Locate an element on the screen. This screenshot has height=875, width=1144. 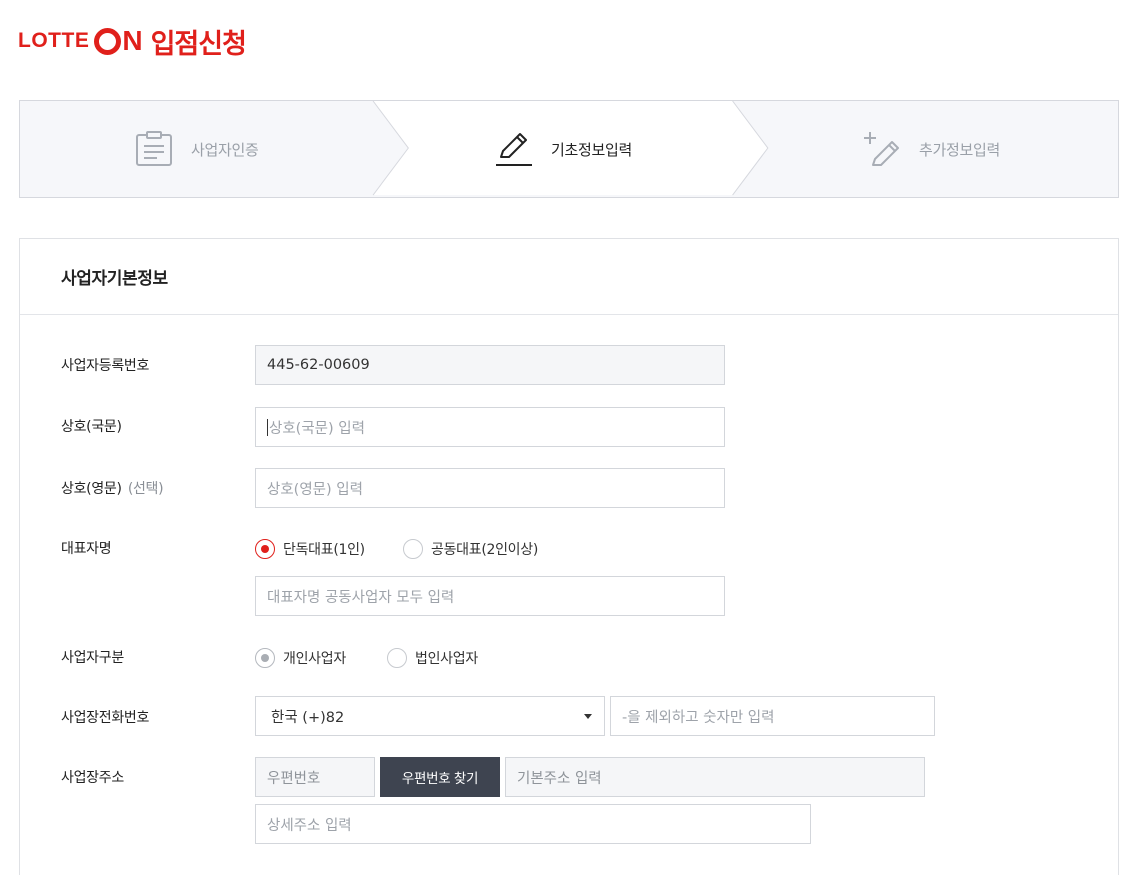
company-name-en-placeholder: 상호(영문) 입력 is located at coordinates (315, 489).